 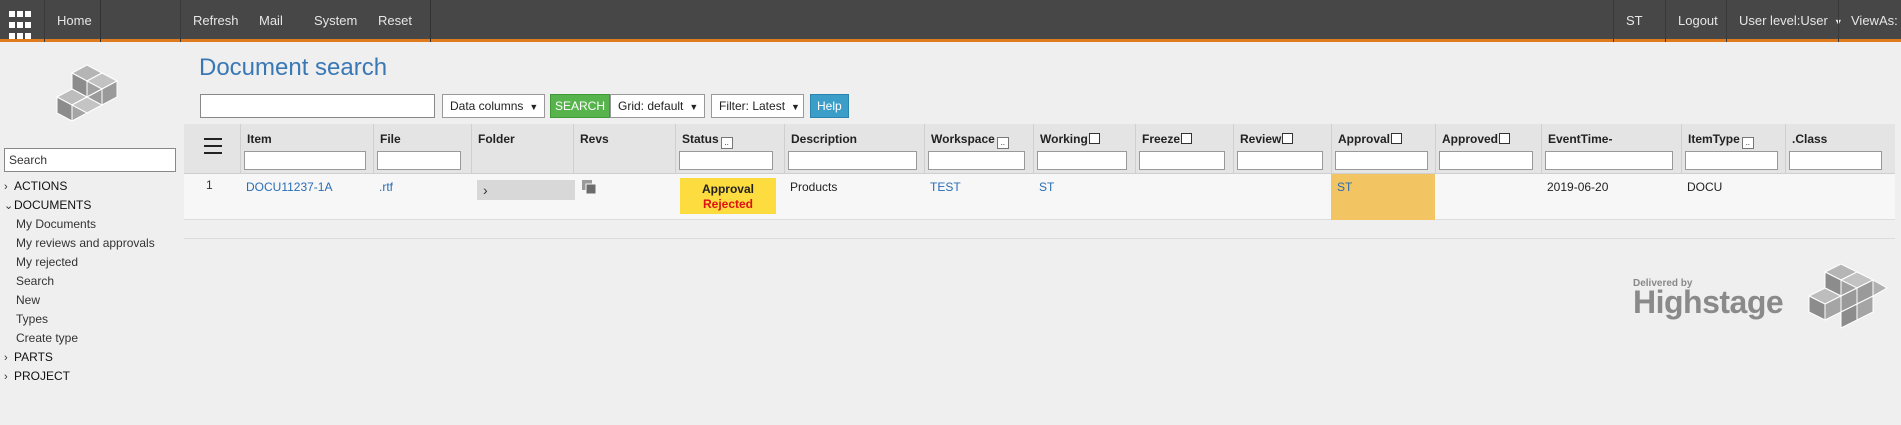 I want to click on highstage-brand: Delivered by Highstage, so click(x=1763, y=300).